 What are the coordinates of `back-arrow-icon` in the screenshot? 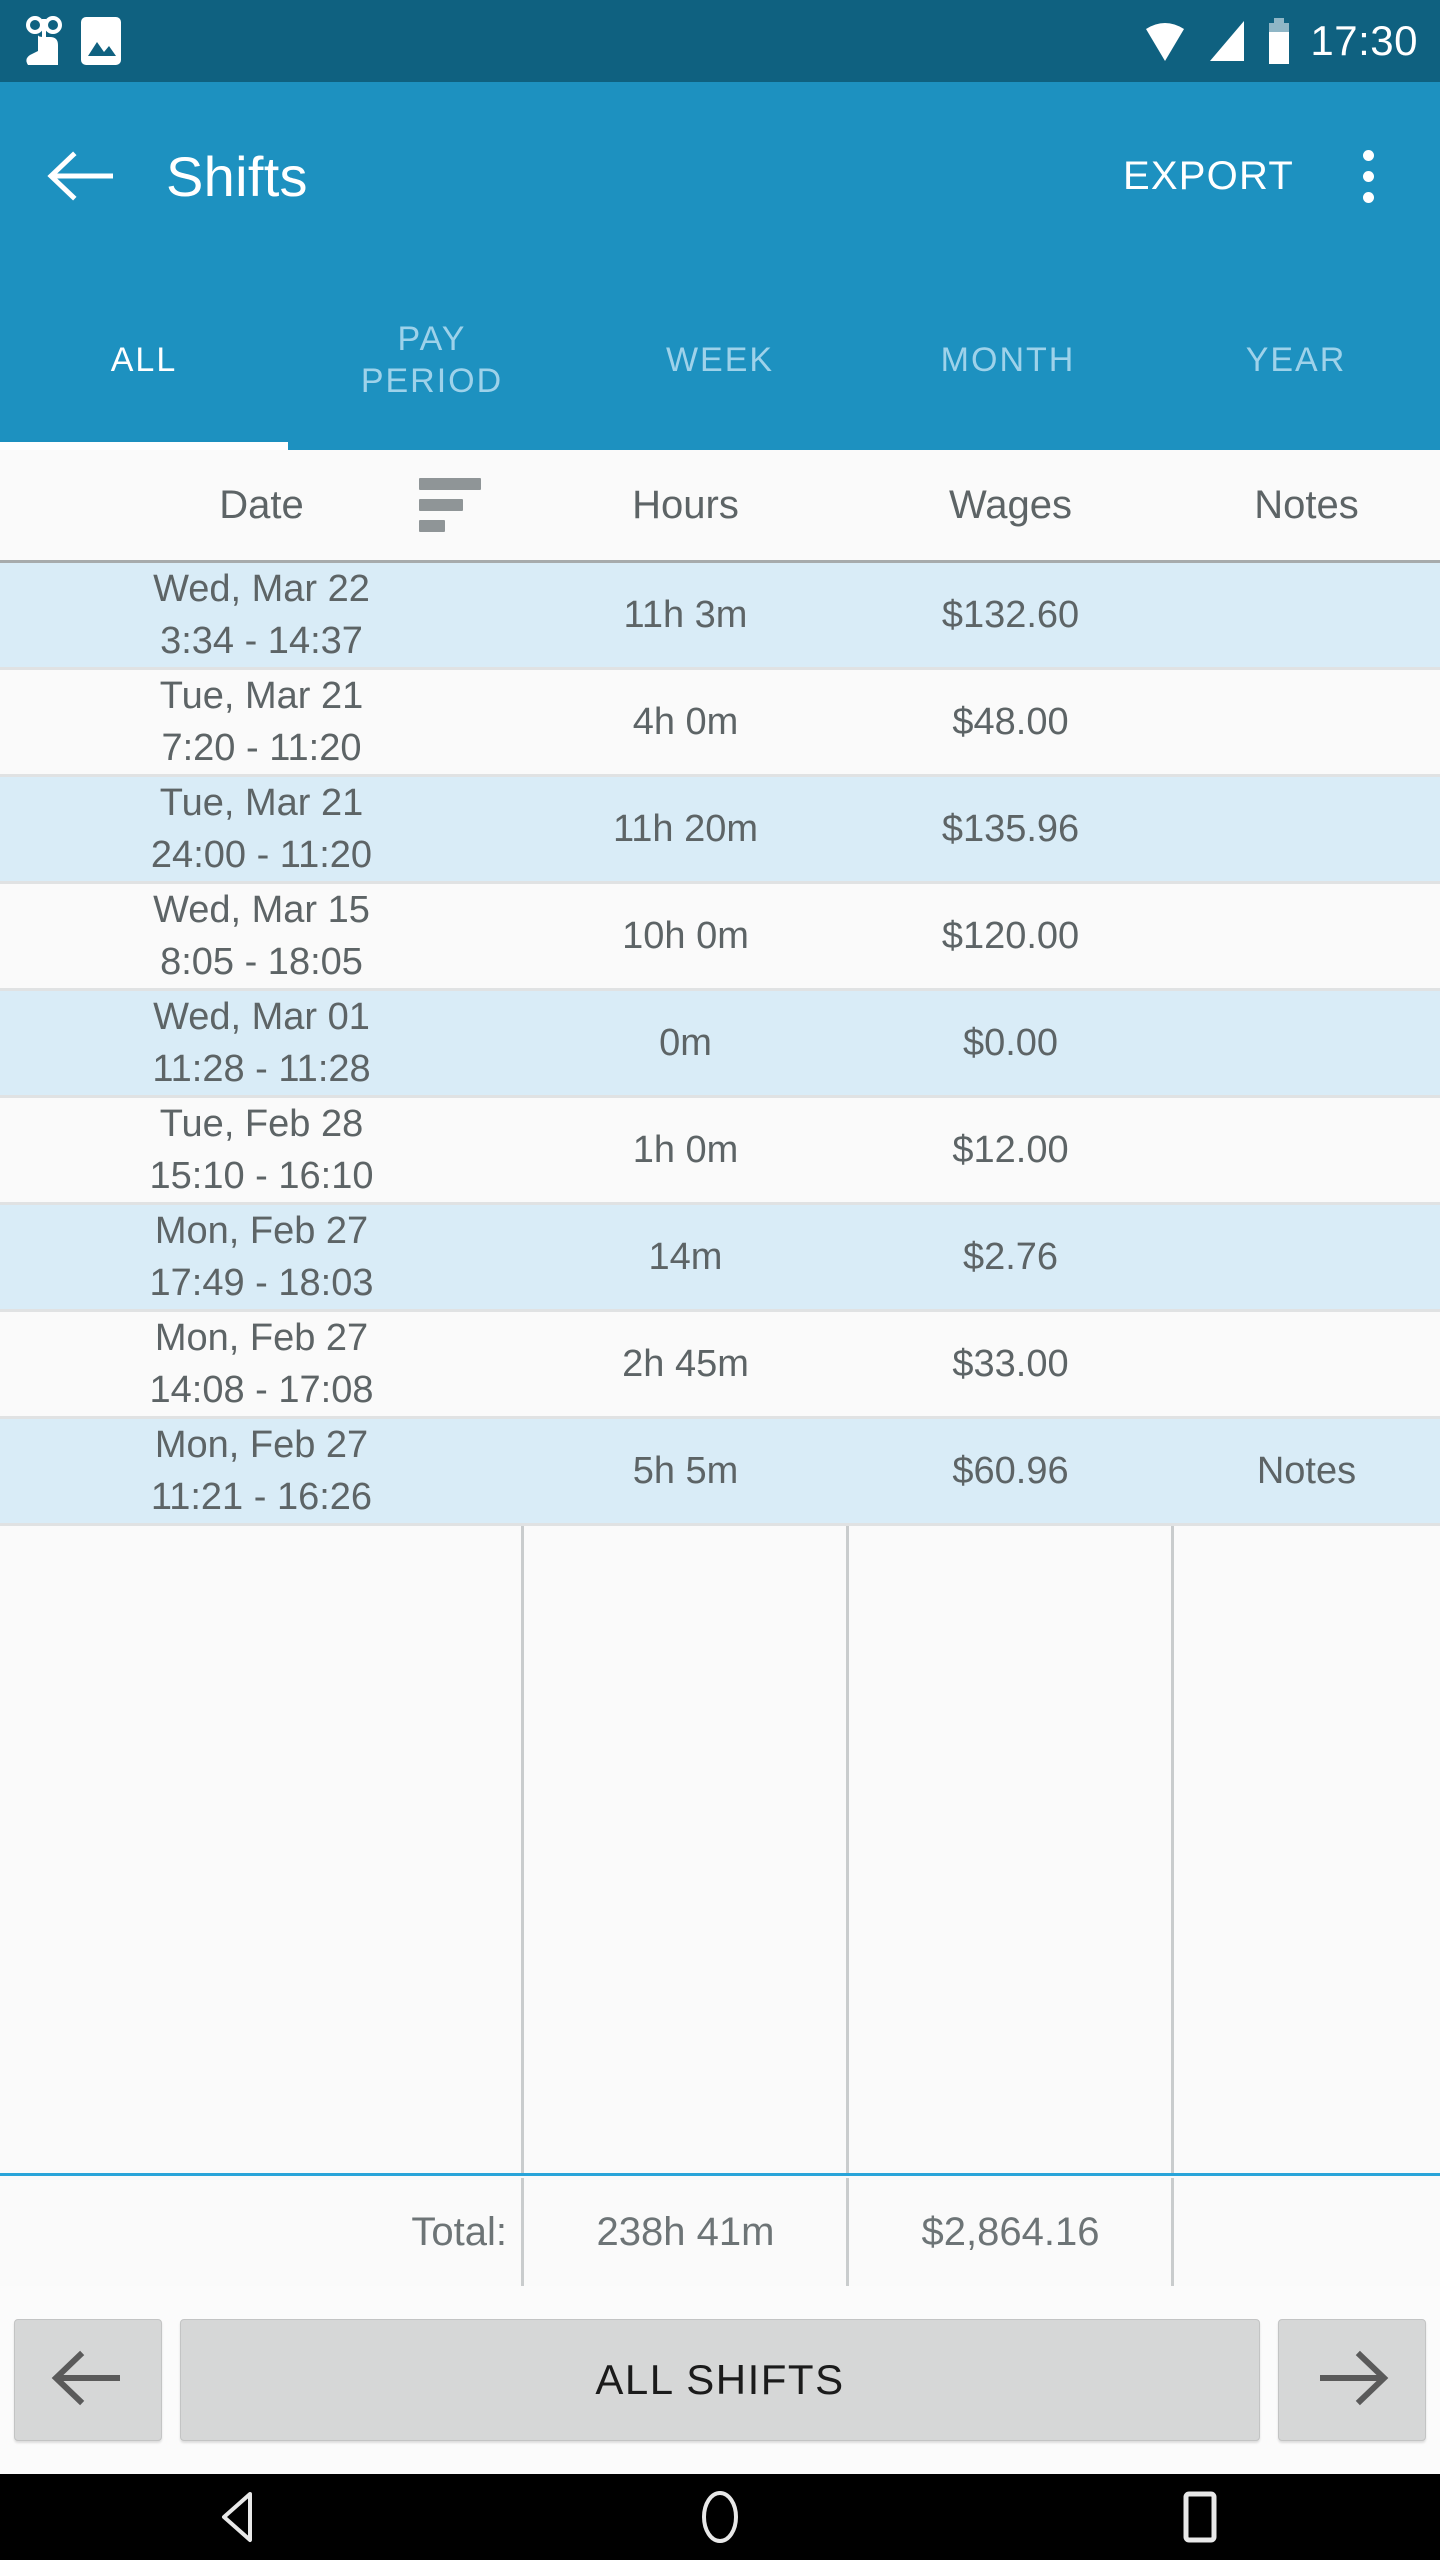 It's located at (82, 176).